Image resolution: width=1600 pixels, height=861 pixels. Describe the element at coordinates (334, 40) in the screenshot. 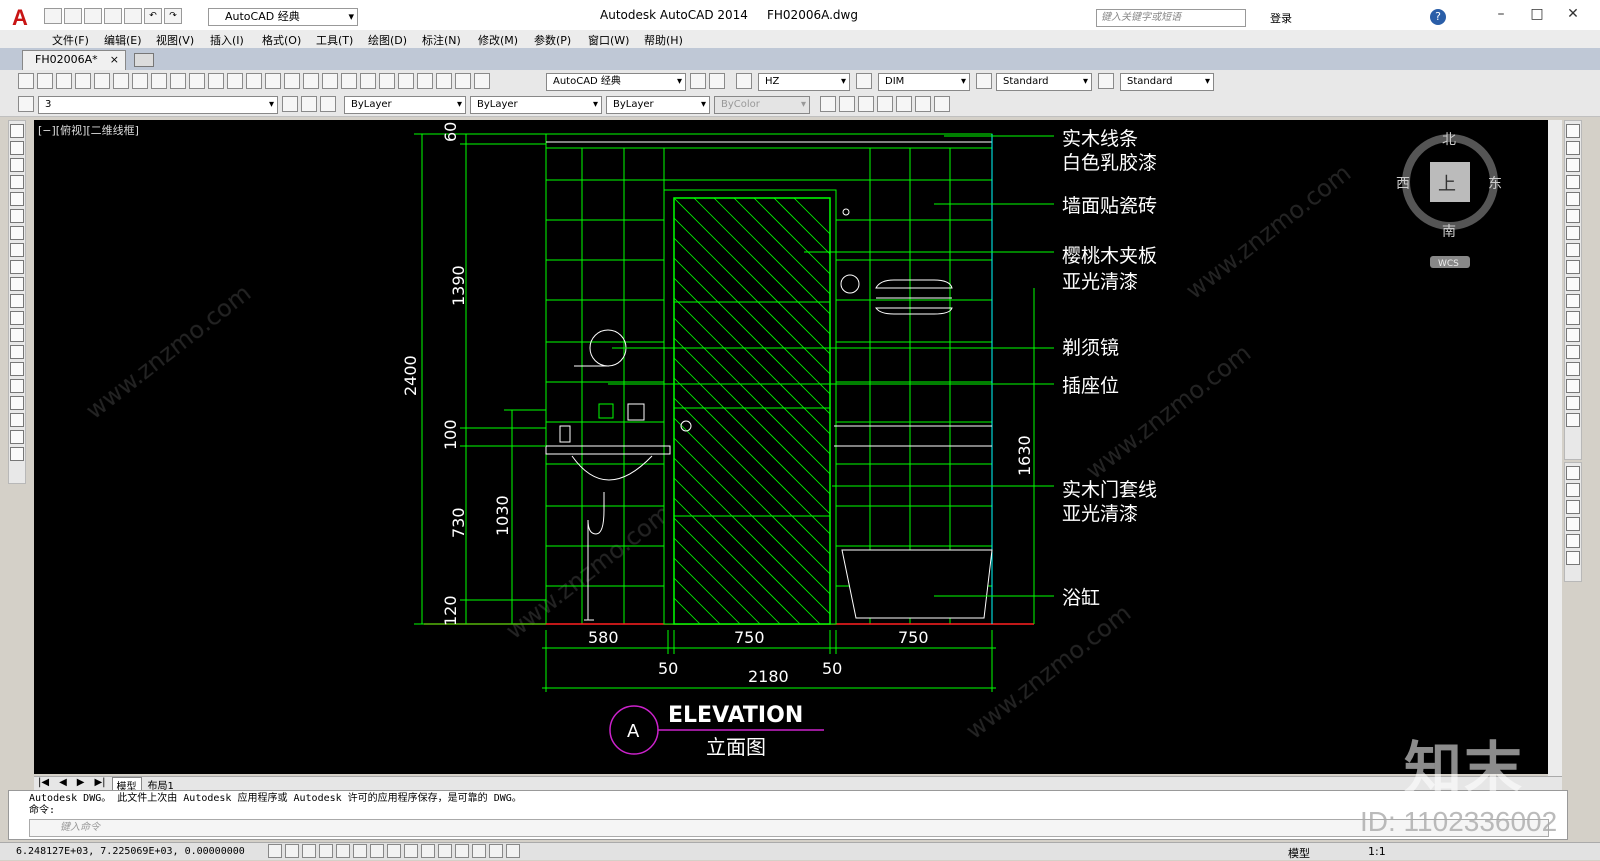

I see `menu-tools: 工具(T)` at that location.